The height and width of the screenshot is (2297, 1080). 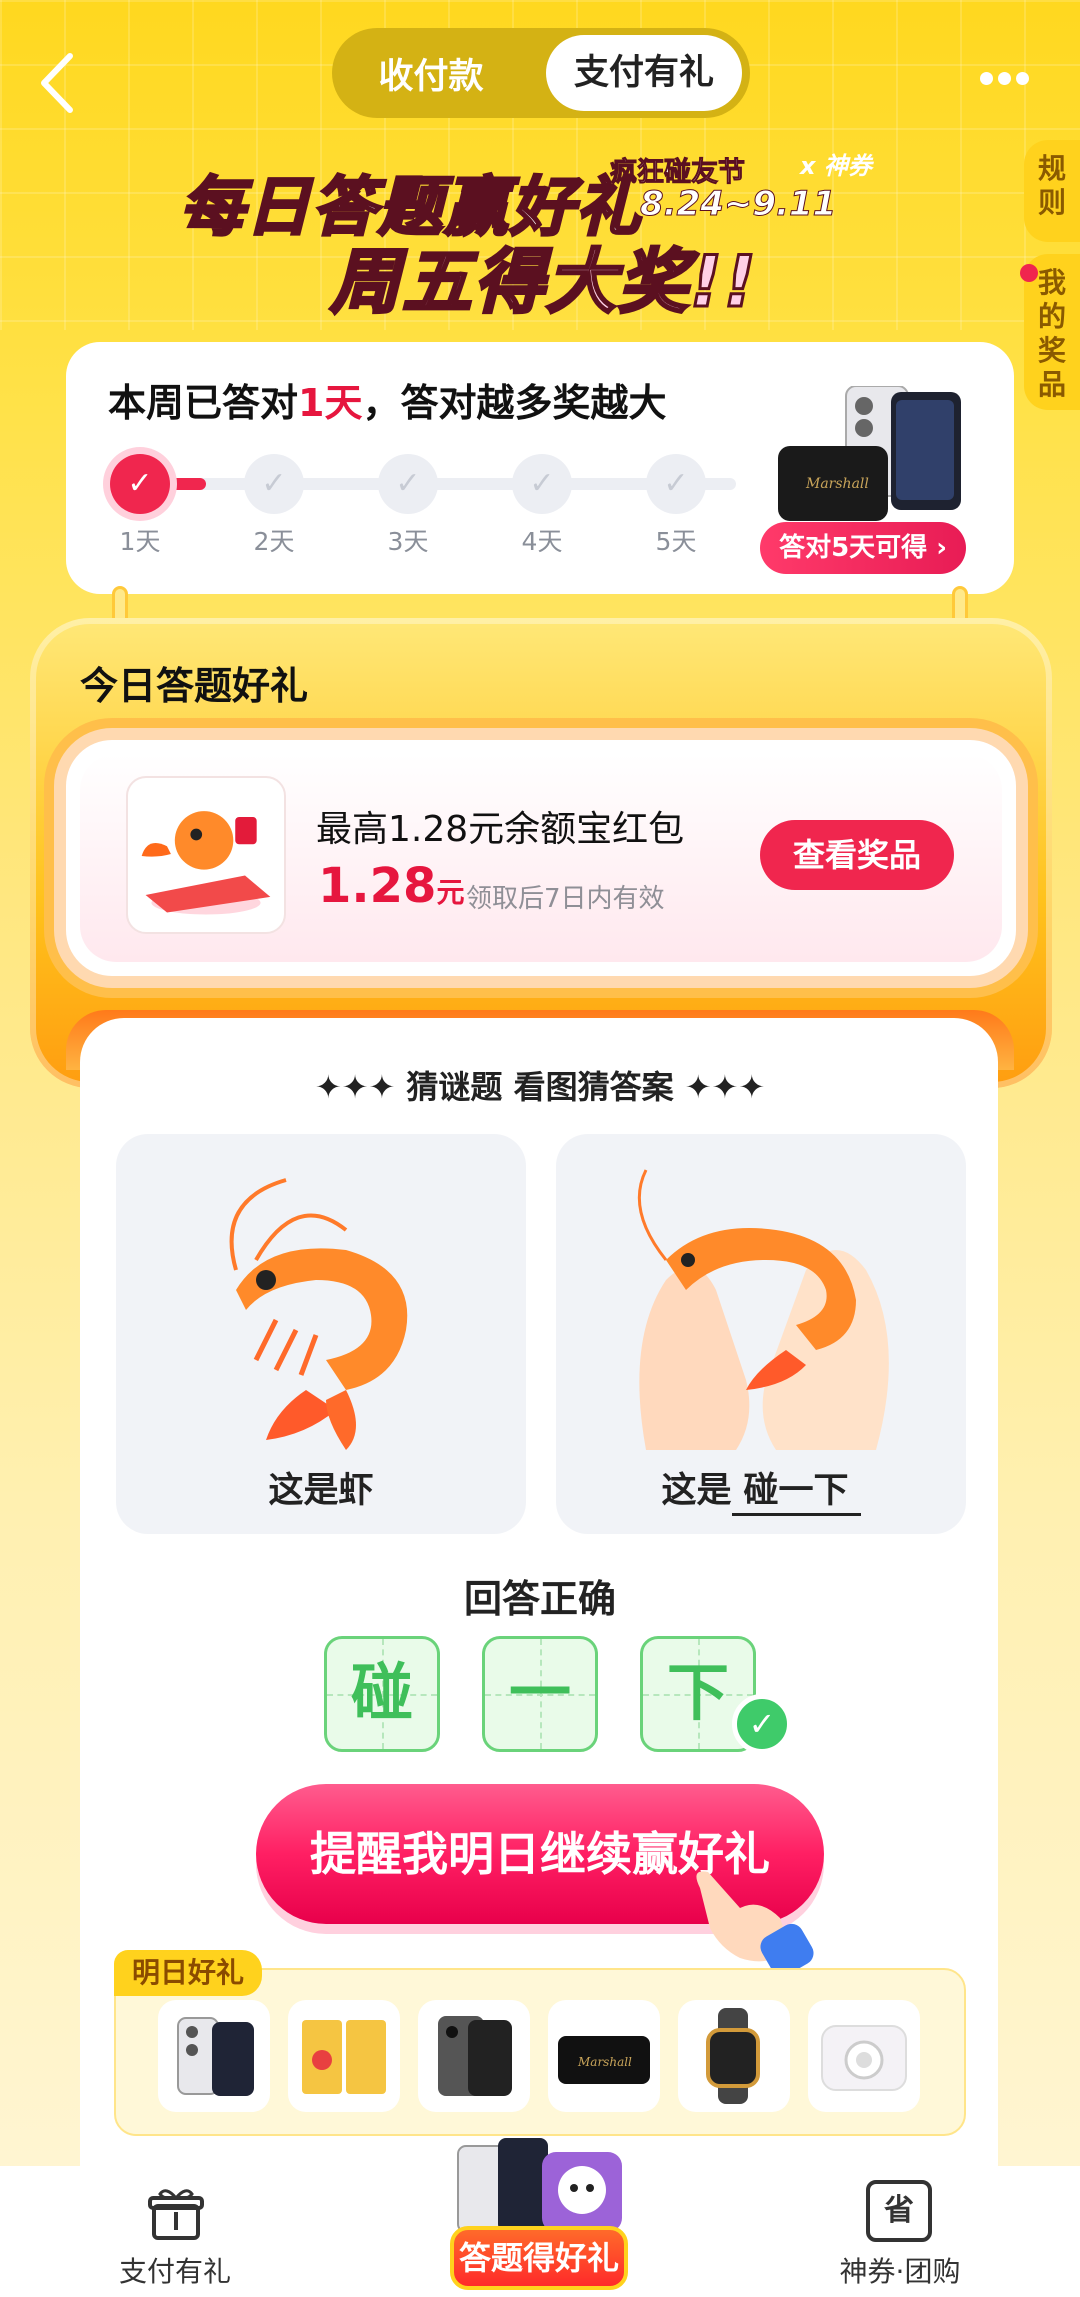 I want to click on nav-pay-gift-label: 支付有礼, so click(x=174, y=2271).